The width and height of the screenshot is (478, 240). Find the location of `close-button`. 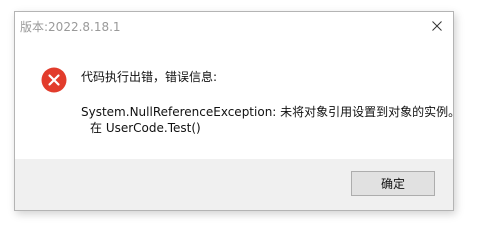

close-button is located at coordinates (437, 26).